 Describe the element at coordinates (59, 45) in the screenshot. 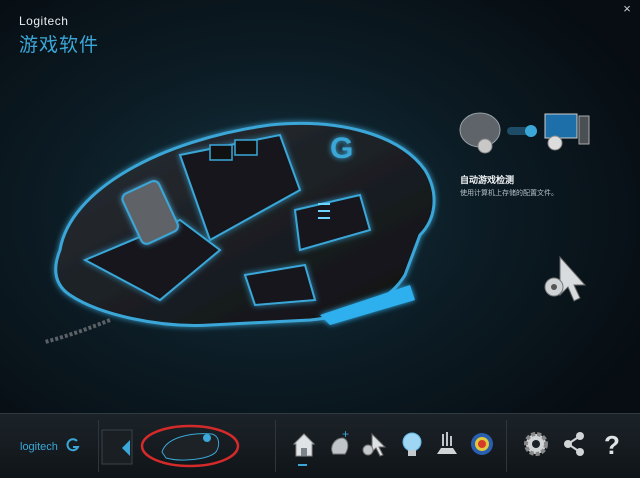

I see `app-title: 游戏软件` at that location.